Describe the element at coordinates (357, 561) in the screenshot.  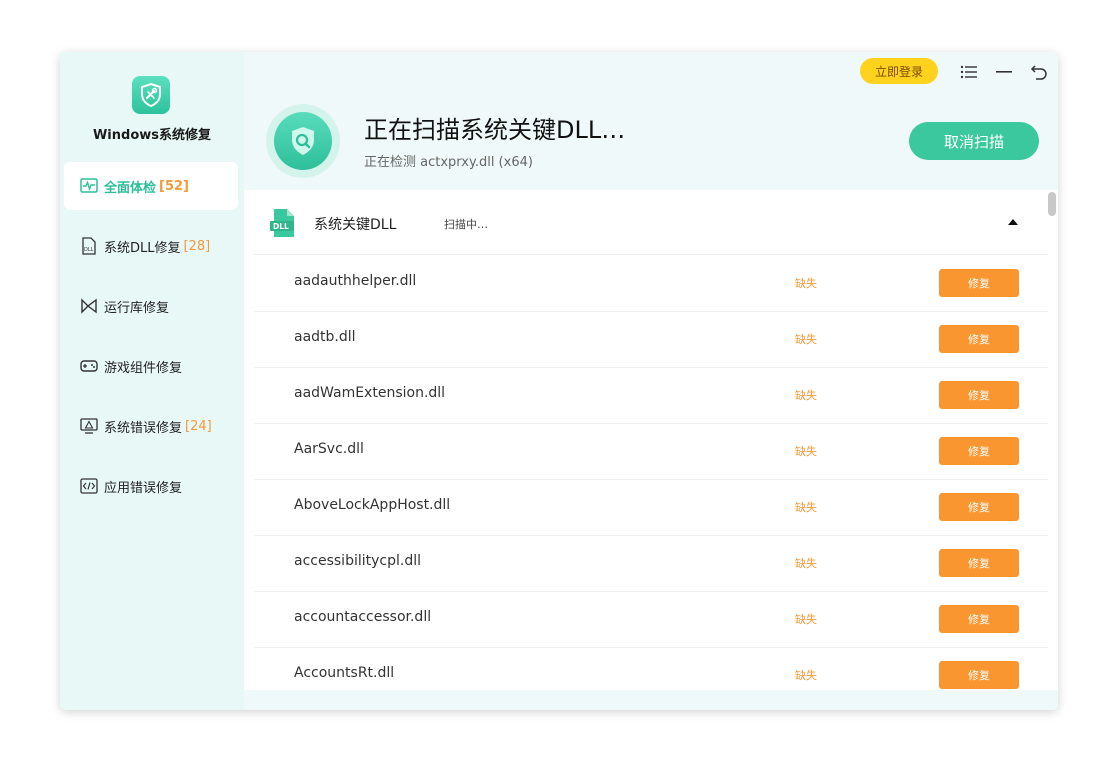
I see `dll-name: accessibilitycpl.dll` at that location.